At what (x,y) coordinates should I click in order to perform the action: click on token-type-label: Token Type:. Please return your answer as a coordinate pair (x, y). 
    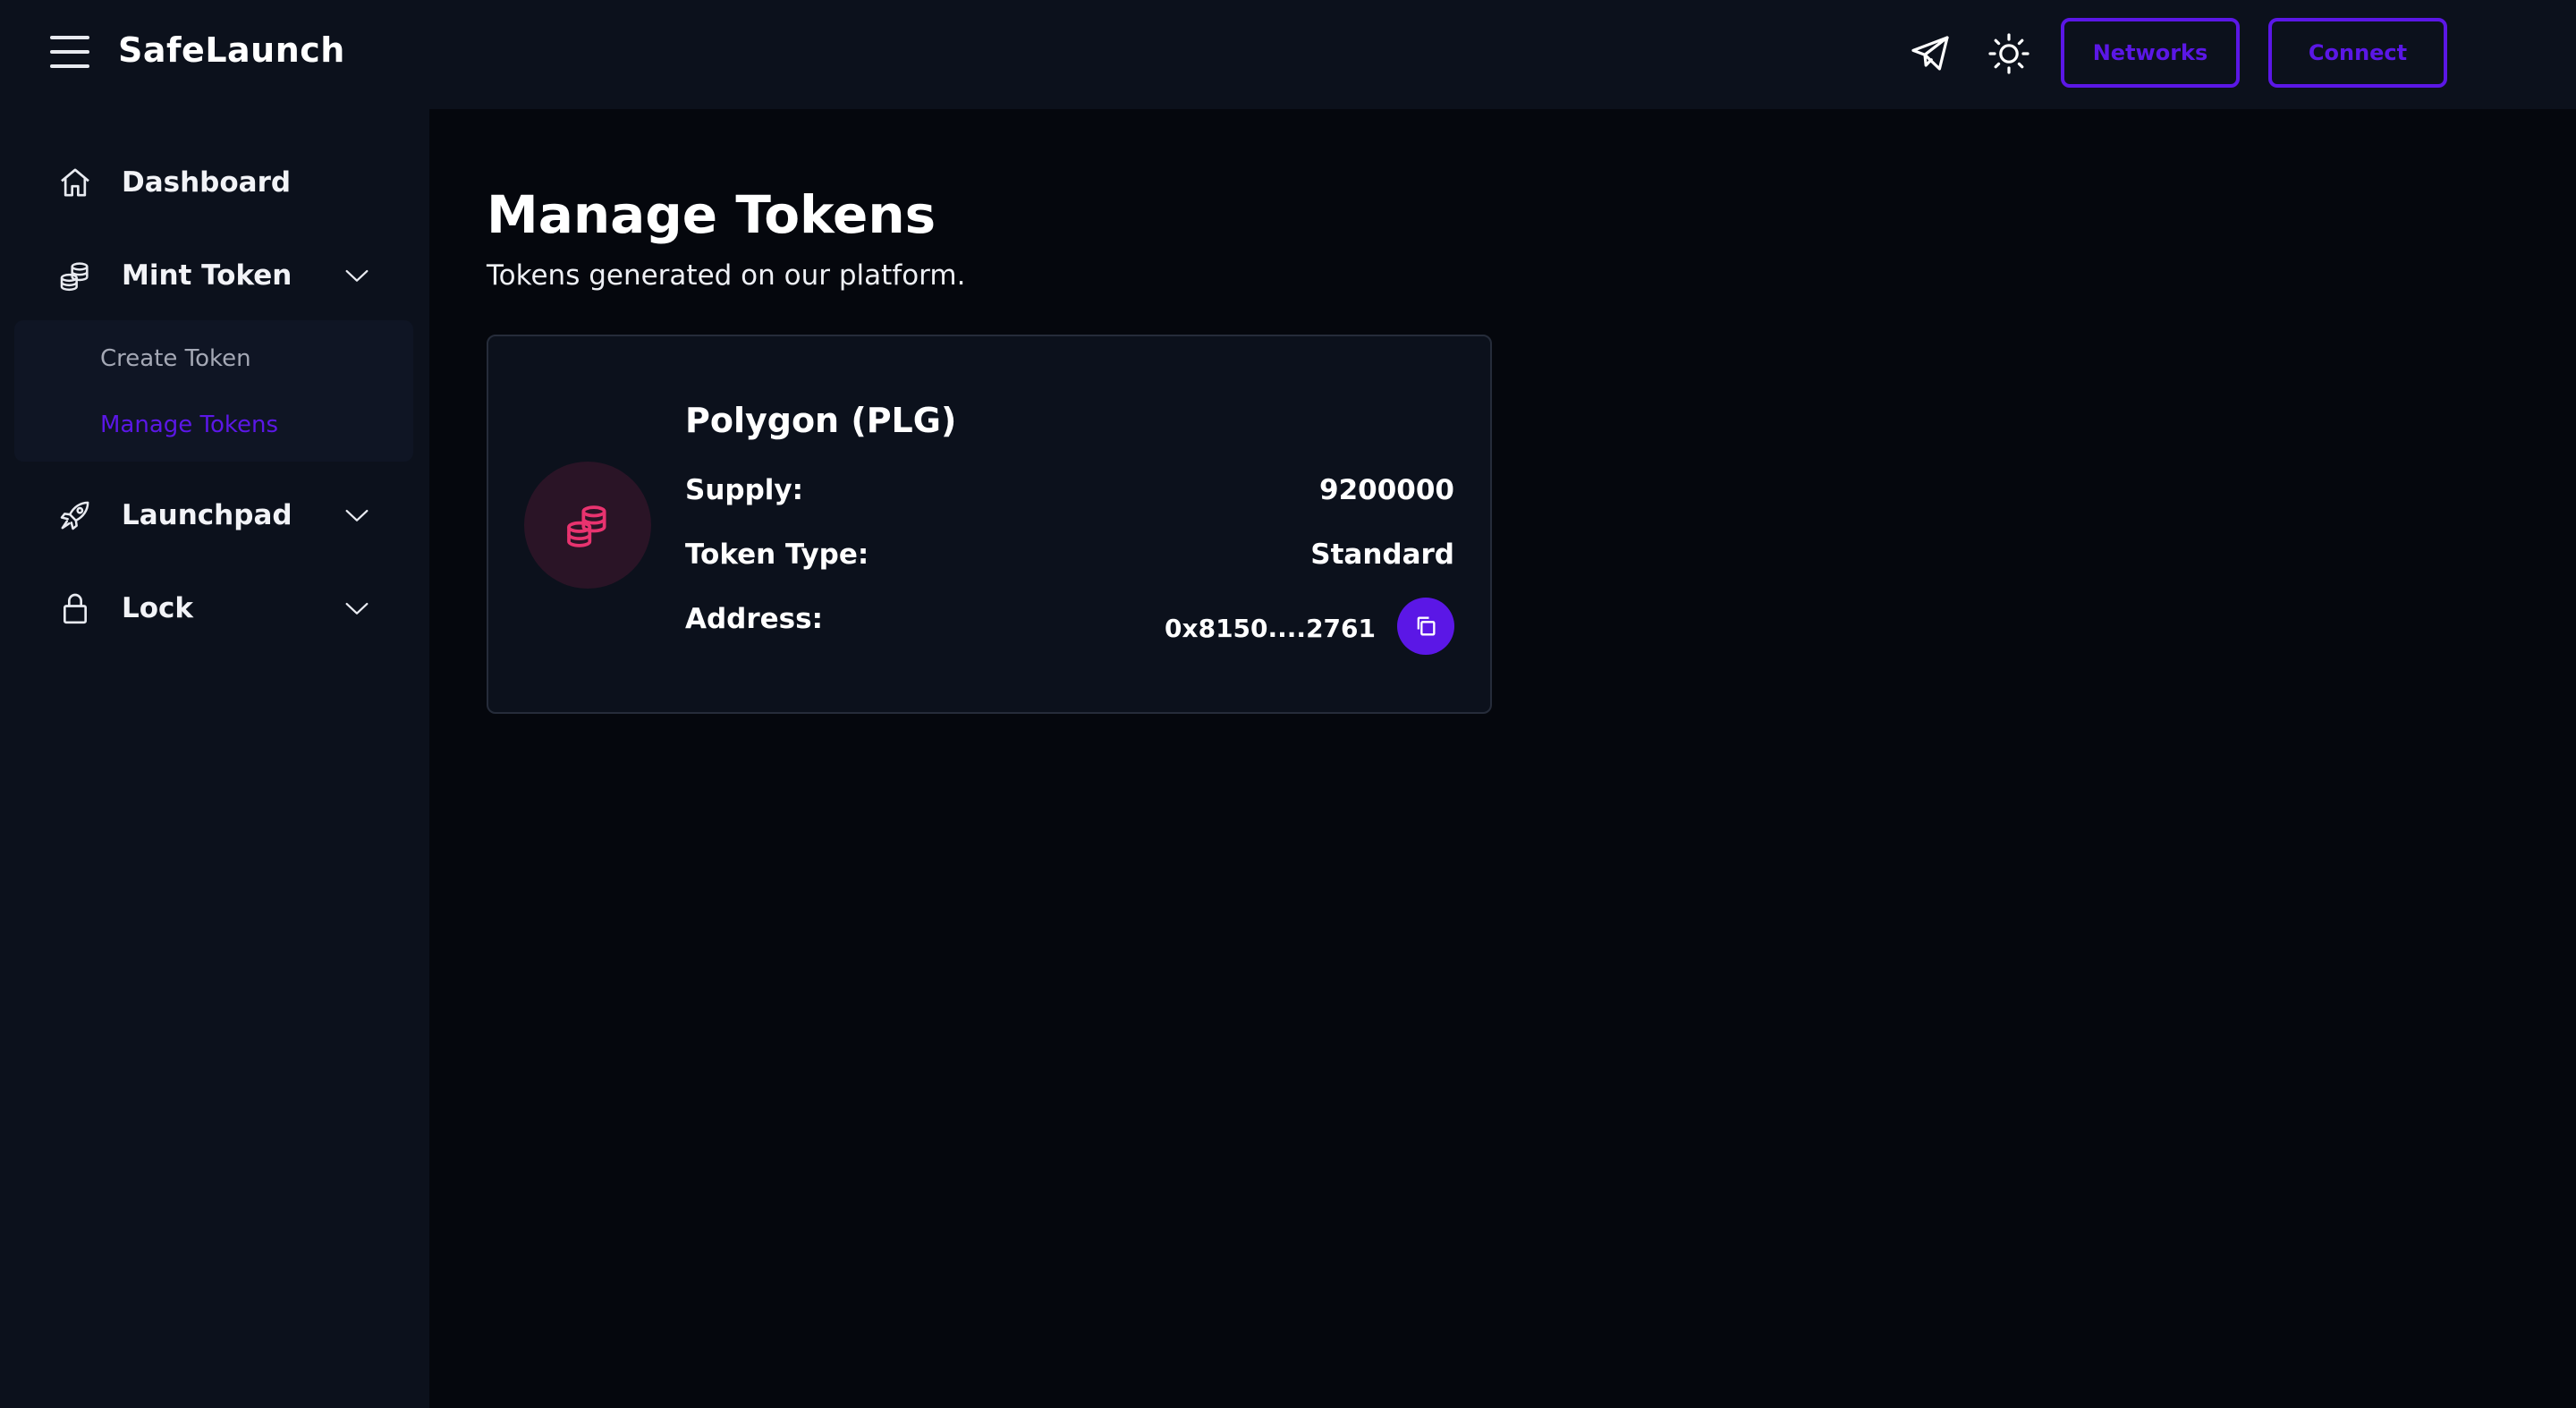
    Looking at the image, I should click on (777, 555).